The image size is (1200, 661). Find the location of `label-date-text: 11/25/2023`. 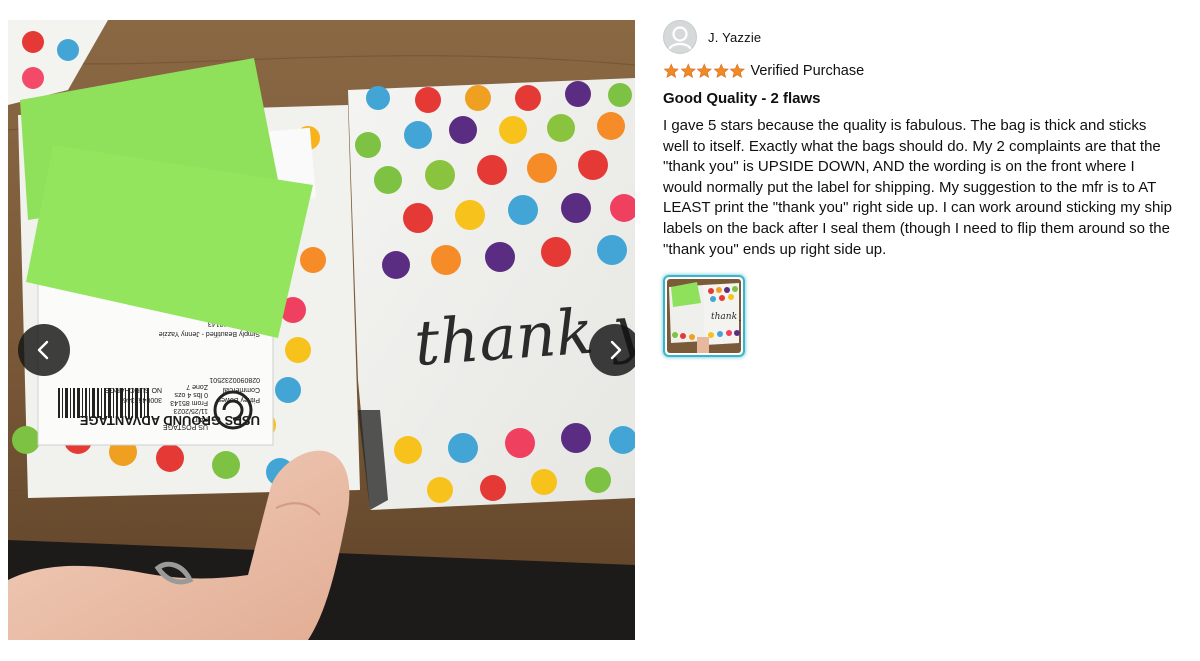

label-date-text: 11/25/2023 is located at coordinates (190, 410).